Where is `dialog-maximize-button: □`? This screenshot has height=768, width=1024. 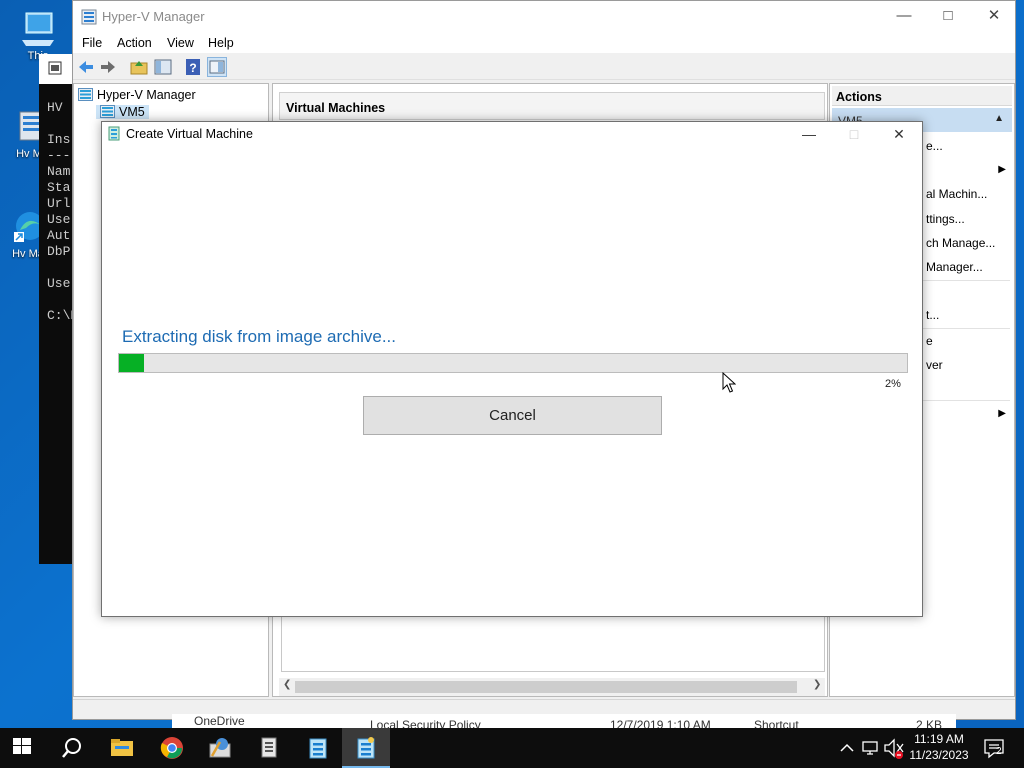
dialog-maximize-button: □ is located at coordinates (854, 134).